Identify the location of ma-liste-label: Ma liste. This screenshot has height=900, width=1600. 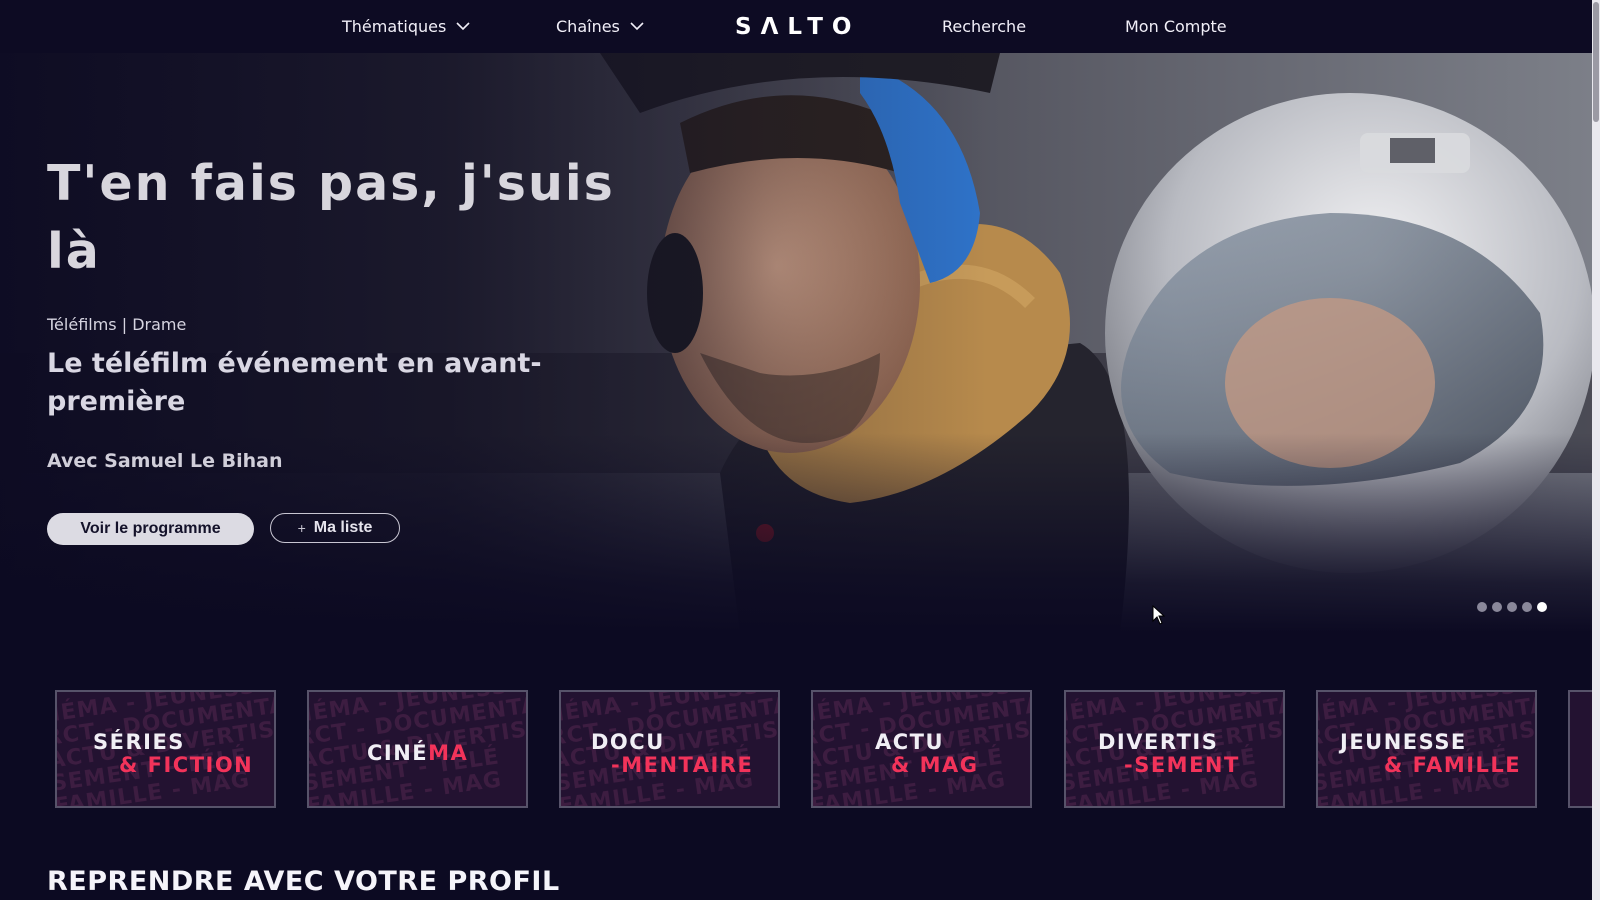
(343, 527).